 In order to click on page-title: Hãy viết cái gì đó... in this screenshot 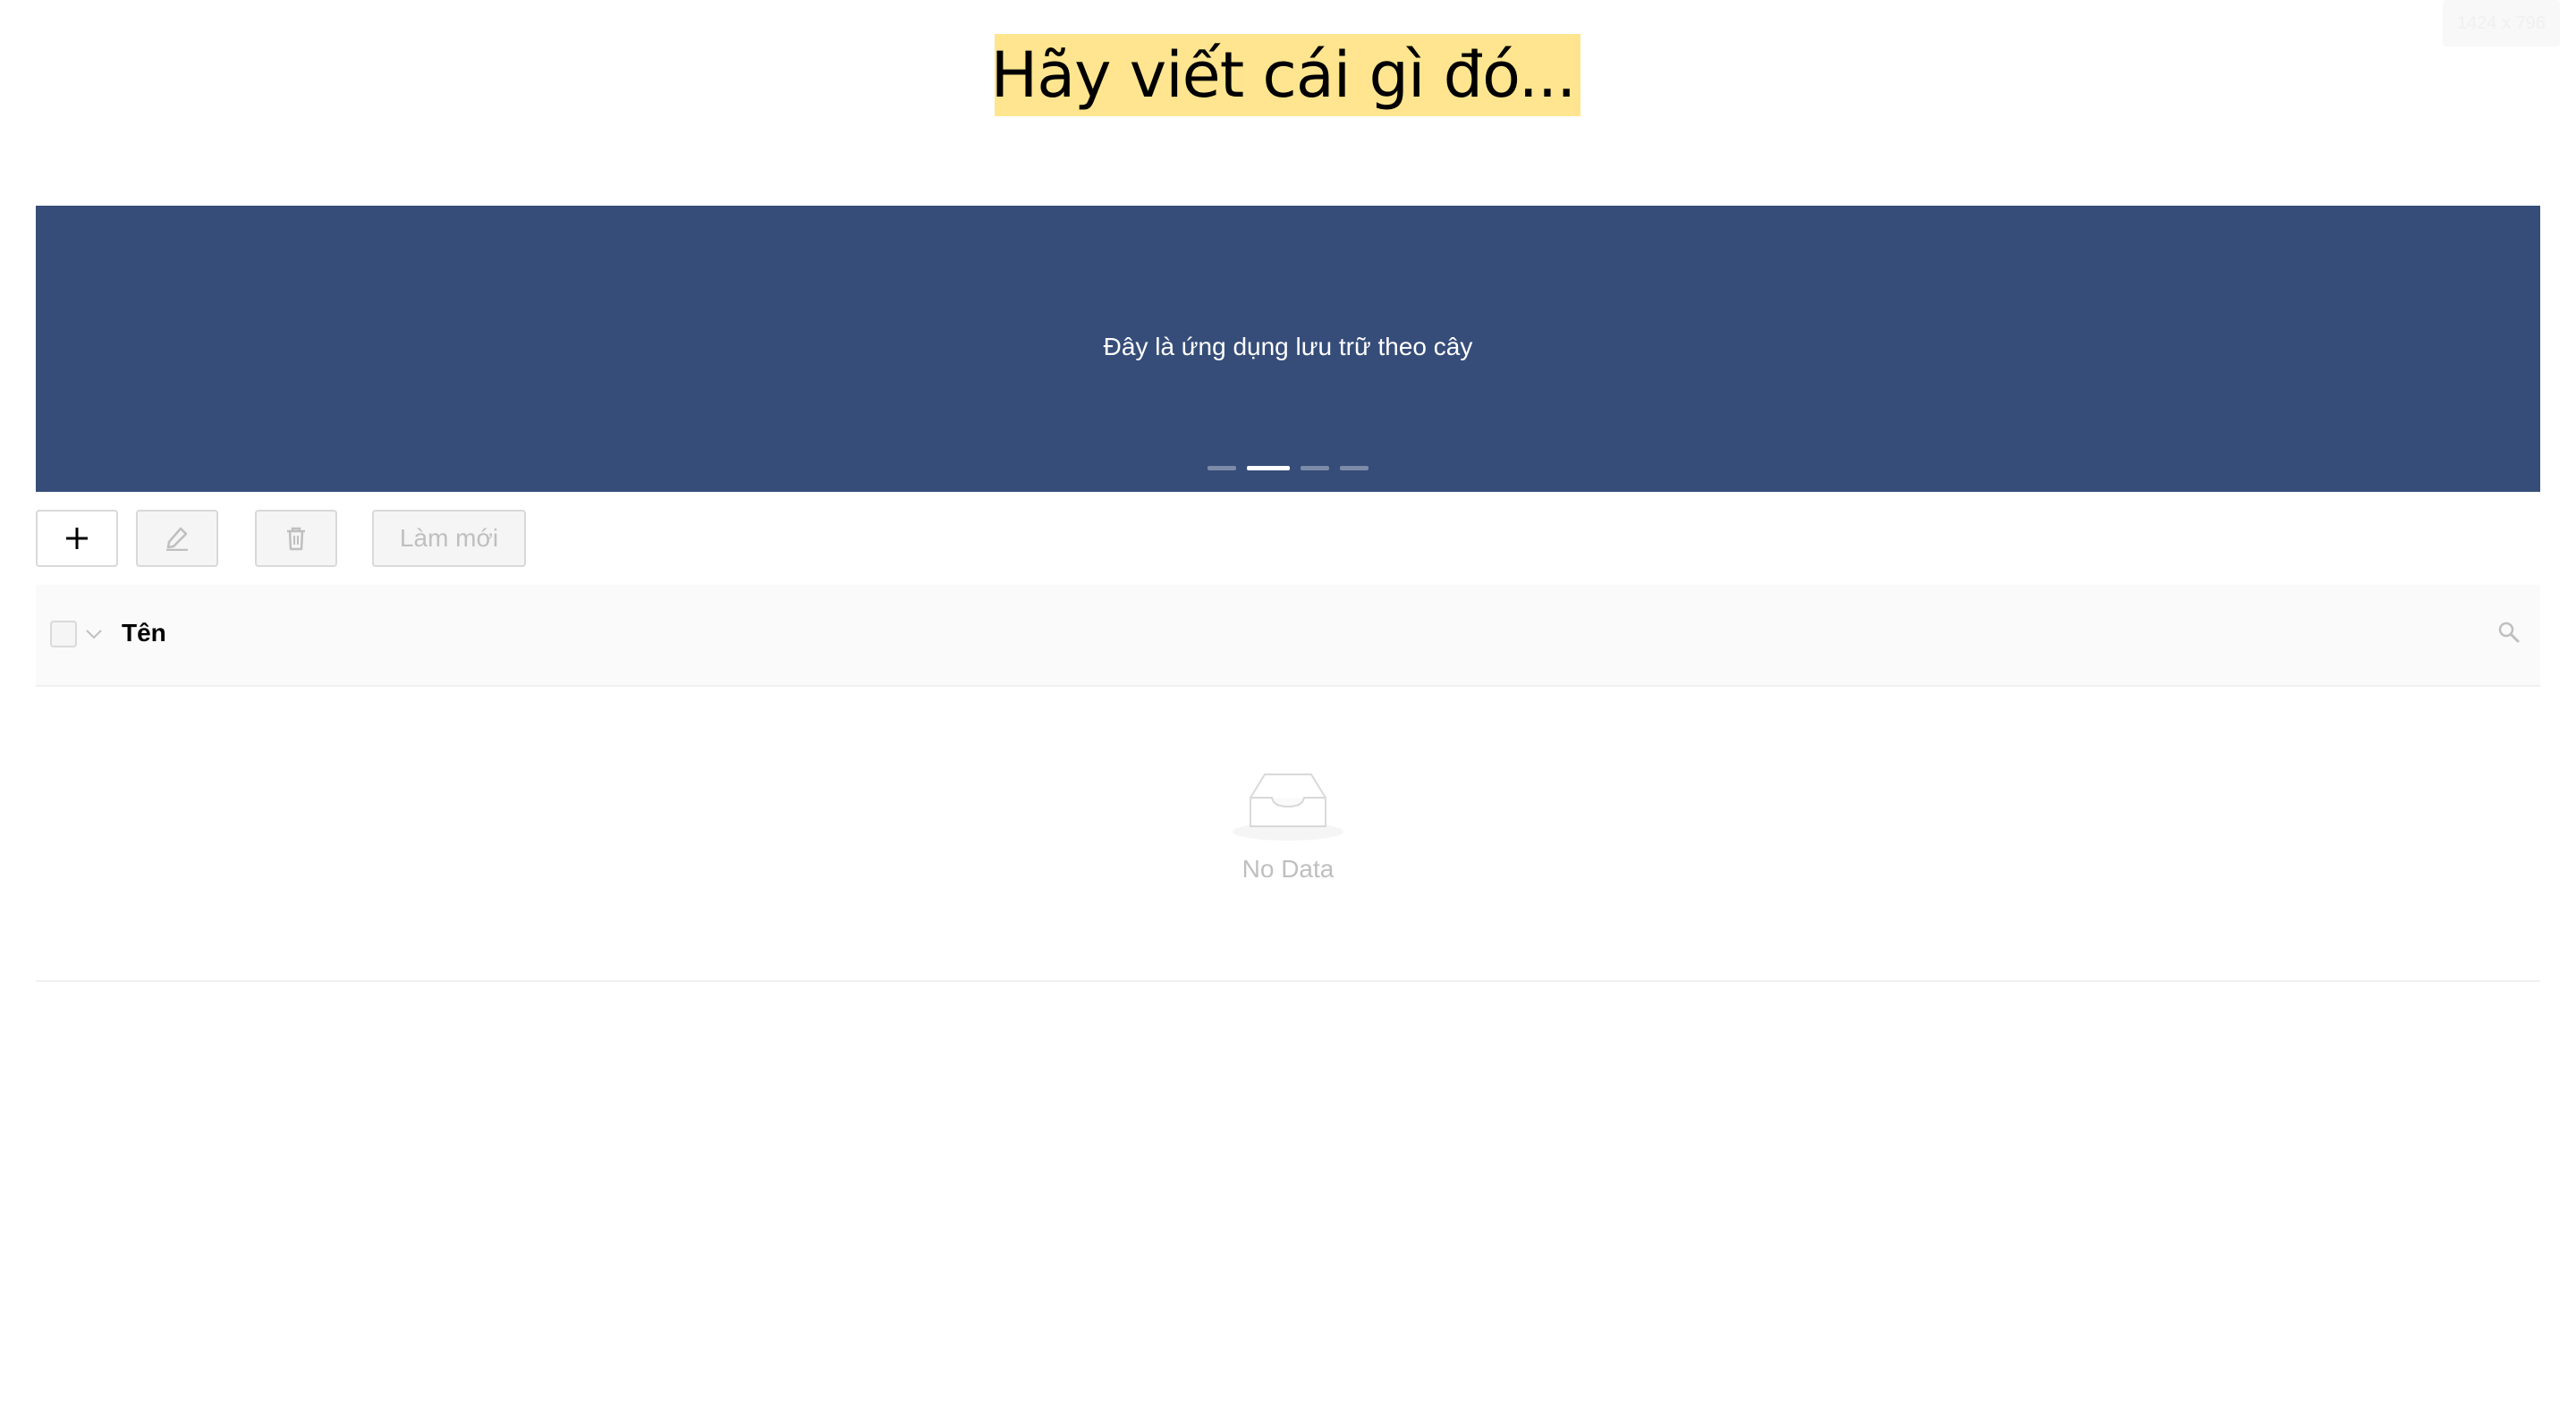, I will do `click(1284, 75)`.